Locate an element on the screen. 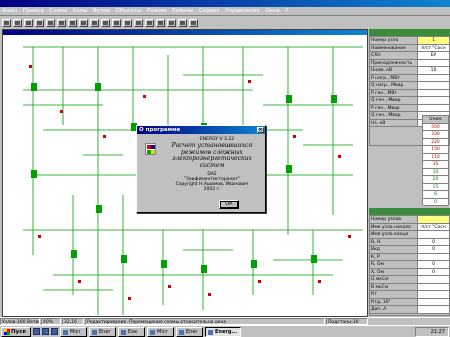 This screenshot has height=337, width=450. menu-windows: Окна is located at coordinates (272, 11).